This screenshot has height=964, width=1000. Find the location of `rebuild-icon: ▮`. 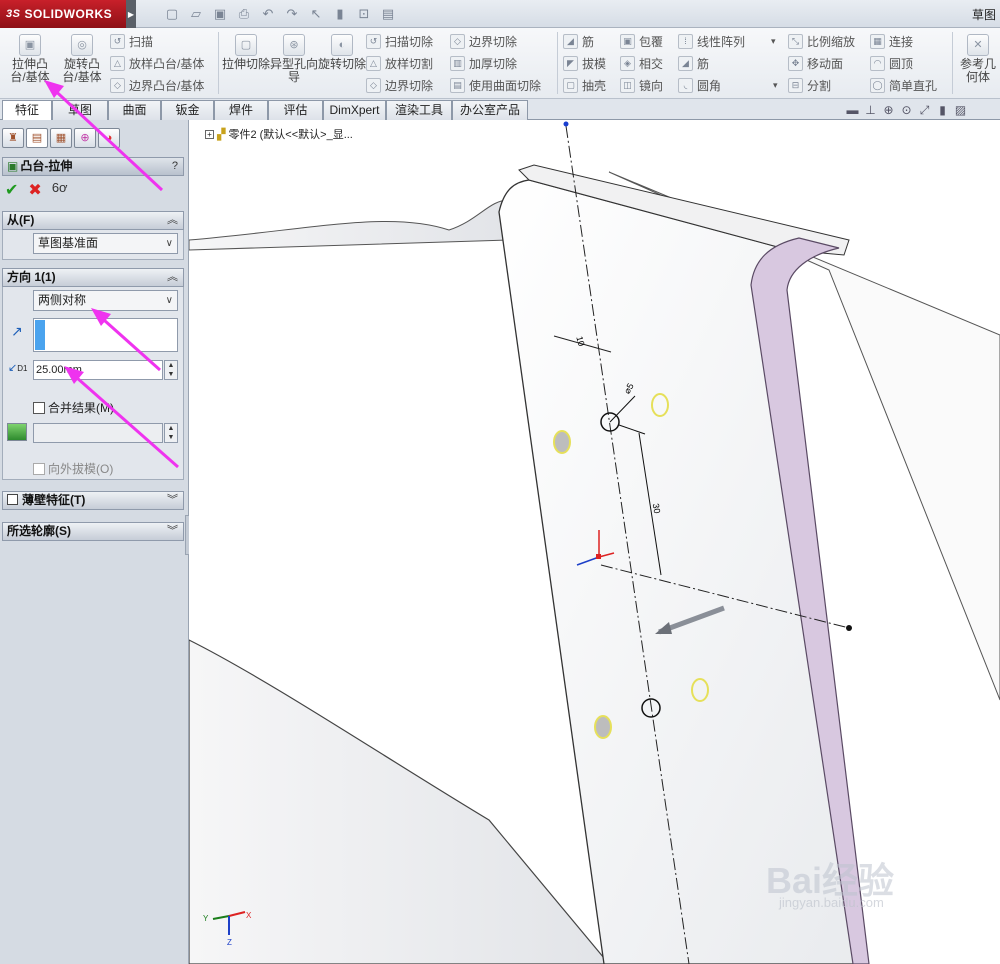

rebuild-icon: ▮ is located at coordinates (340, 14).